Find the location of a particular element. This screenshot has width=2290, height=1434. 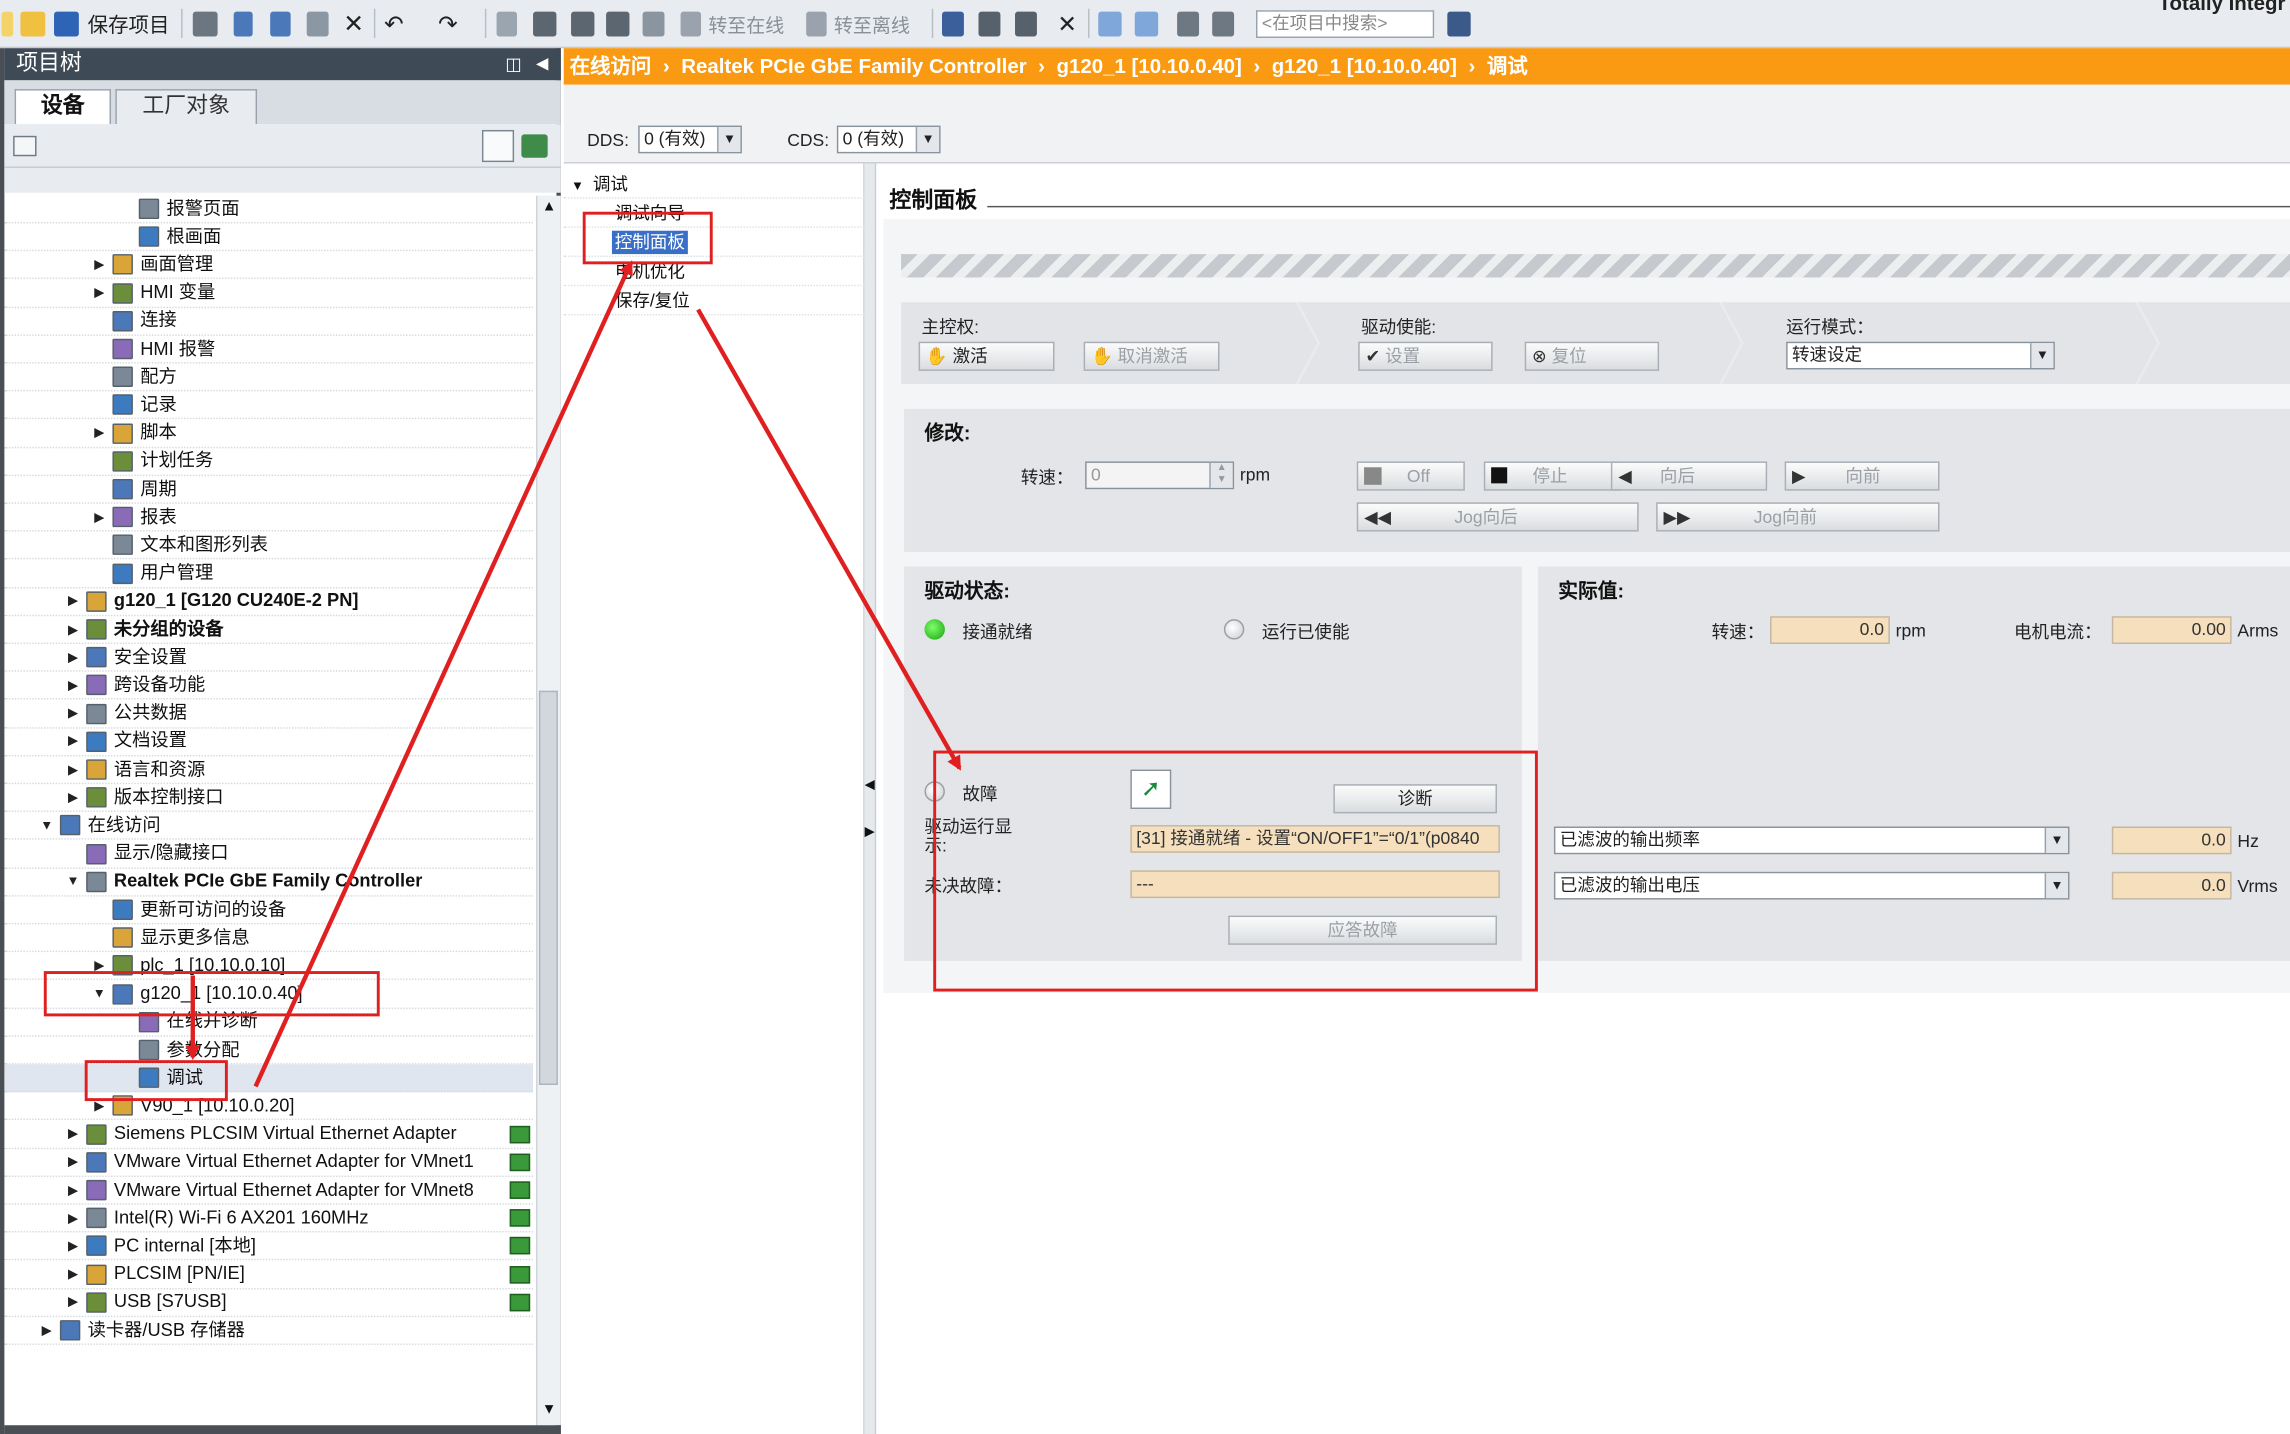

output-voltage-select: 已滤波的输出电压 ▼ is located at coordinates (1811, 885).